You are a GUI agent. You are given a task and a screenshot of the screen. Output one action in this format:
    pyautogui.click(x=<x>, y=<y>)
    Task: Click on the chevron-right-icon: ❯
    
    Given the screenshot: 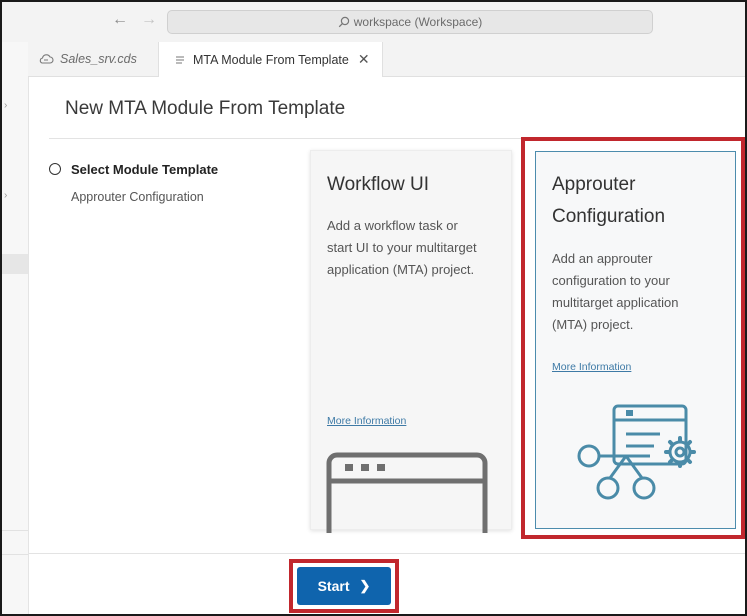 What is the action you would take?
    pyautogui.click(x=365, y=585)
    